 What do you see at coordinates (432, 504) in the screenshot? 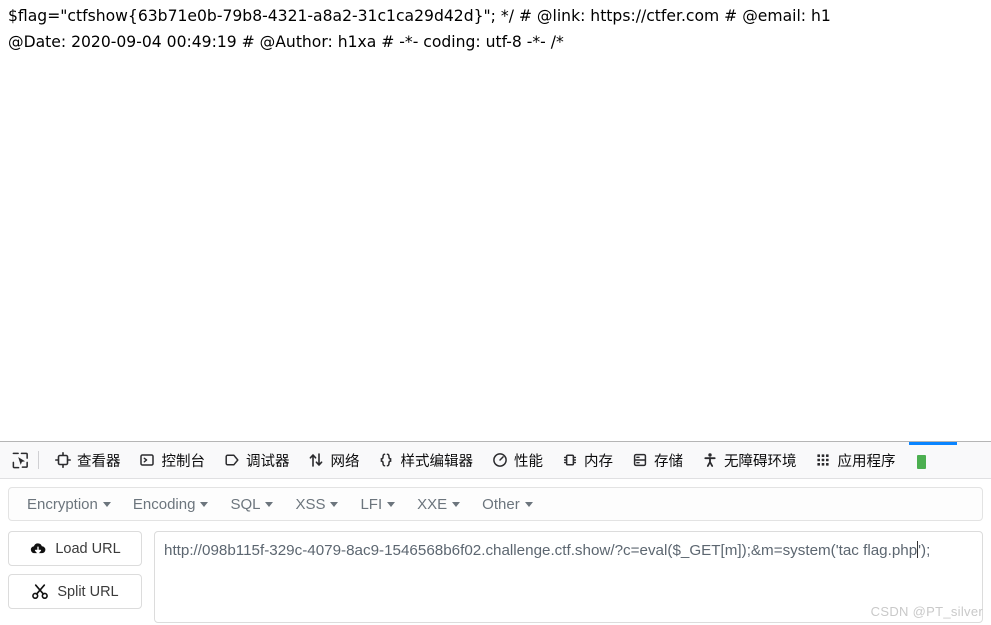
I see `menu-xxe-label: XXE` at bounding box center [432, 504].